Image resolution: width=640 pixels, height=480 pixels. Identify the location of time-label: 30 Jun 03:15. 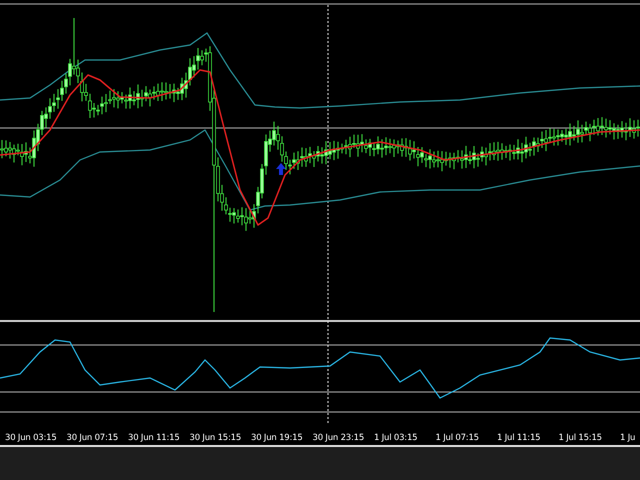
(31, 438).